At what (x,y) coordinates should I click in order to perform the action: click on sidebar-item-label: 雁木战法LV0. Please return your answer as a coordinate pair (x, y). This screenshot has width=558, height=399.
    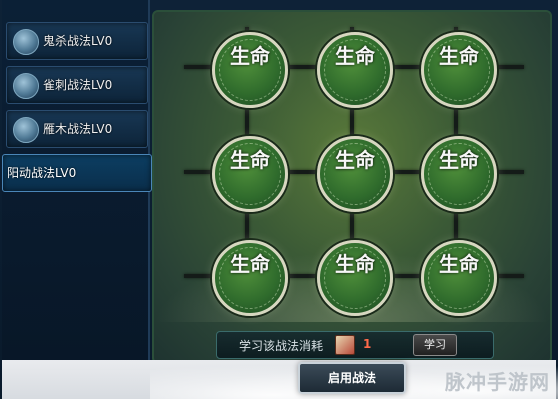
    Looking at the image, I should click on (78, 129).